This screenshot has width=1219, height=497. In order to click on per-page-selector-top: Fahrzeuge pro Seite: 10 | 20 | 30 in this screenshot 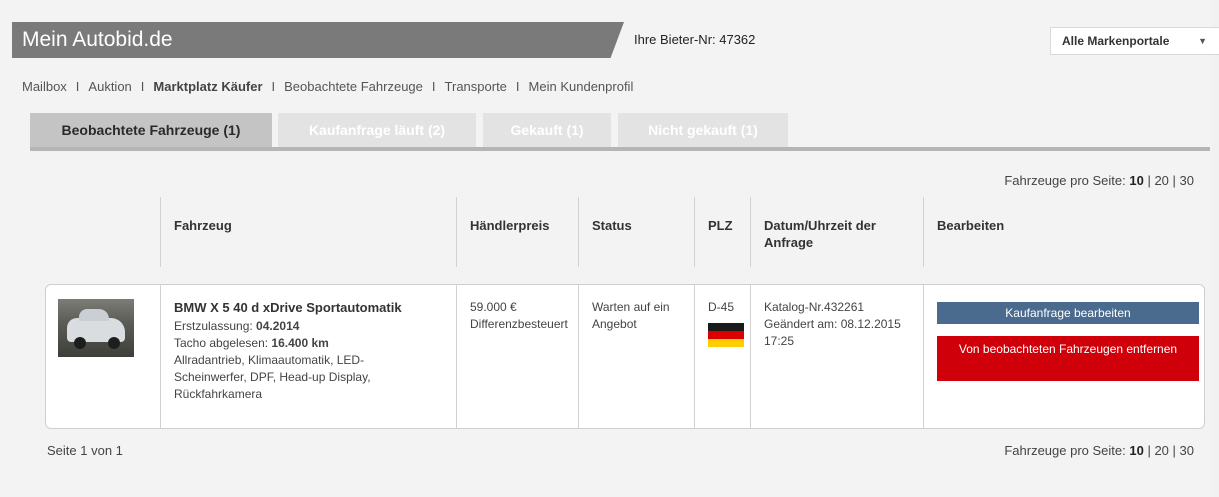, I will do `click(1099, 180)`.